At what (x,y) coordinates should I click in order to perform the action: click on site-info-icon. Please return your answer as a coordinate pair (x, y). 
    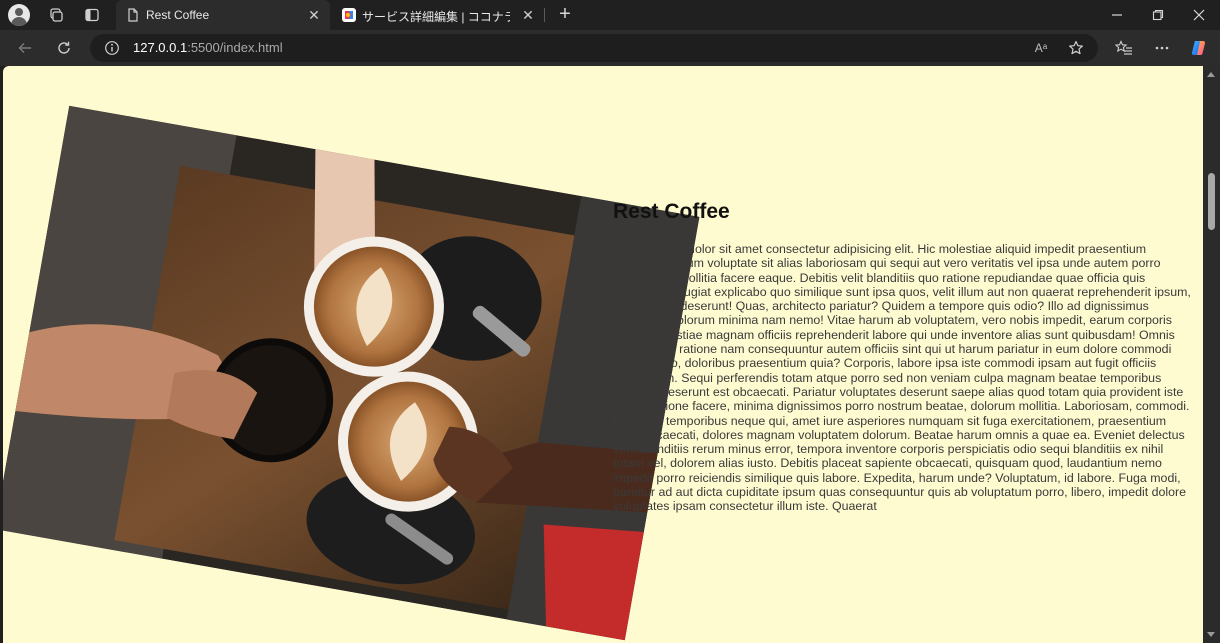
    Looking at the image, I should click on (112, 48).